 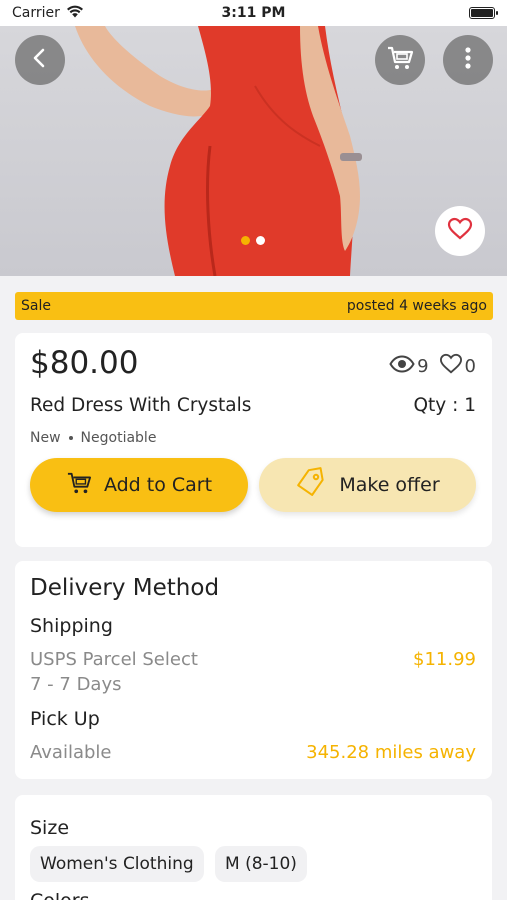 I want to click on size-category-chip: Women's Clothing, so click(x=117, y=864).